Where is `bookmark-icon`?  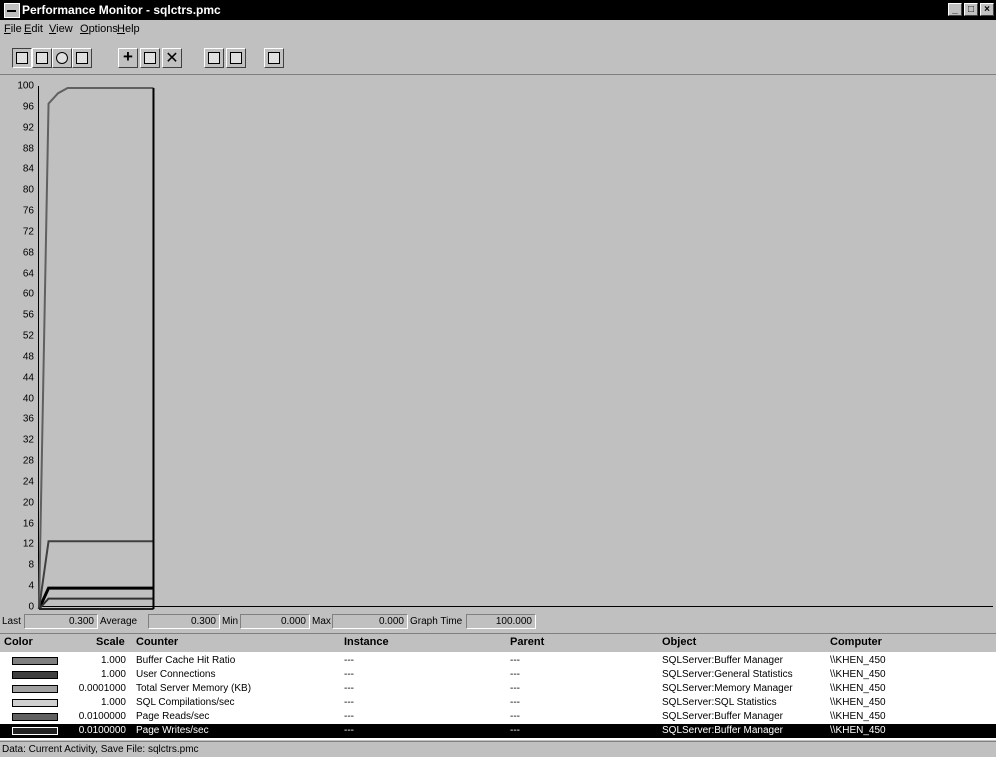 bookmark-icon is located at coordinates (236, 58).